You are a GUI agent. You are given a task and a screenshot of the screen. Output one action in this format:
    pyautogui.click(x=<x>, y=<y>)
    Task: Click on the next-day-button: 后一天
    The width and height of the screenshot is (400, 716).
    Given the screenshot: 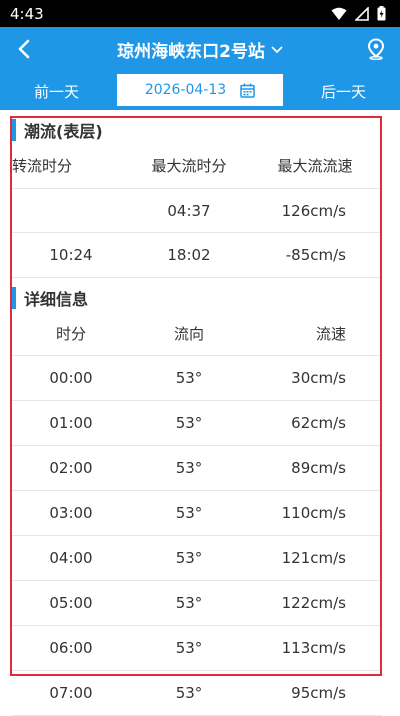 What is the action you would take?
    pyautogui.click(x=343, y=91)
    